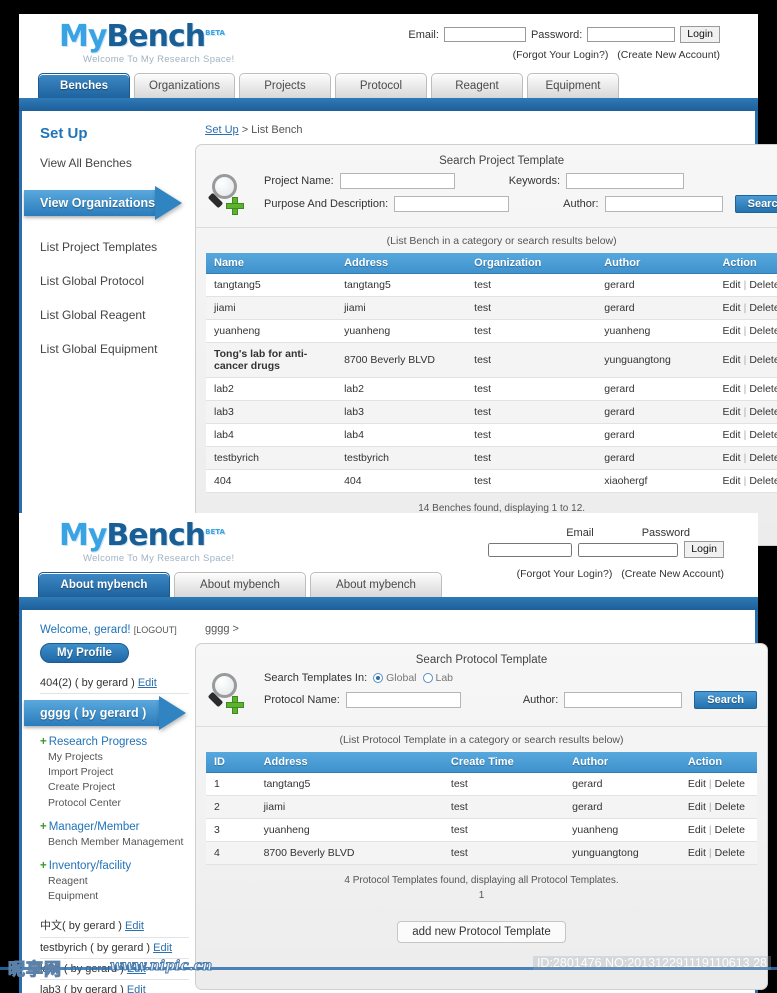  I want to click on pagination-controls: 1, so click(481, 896).